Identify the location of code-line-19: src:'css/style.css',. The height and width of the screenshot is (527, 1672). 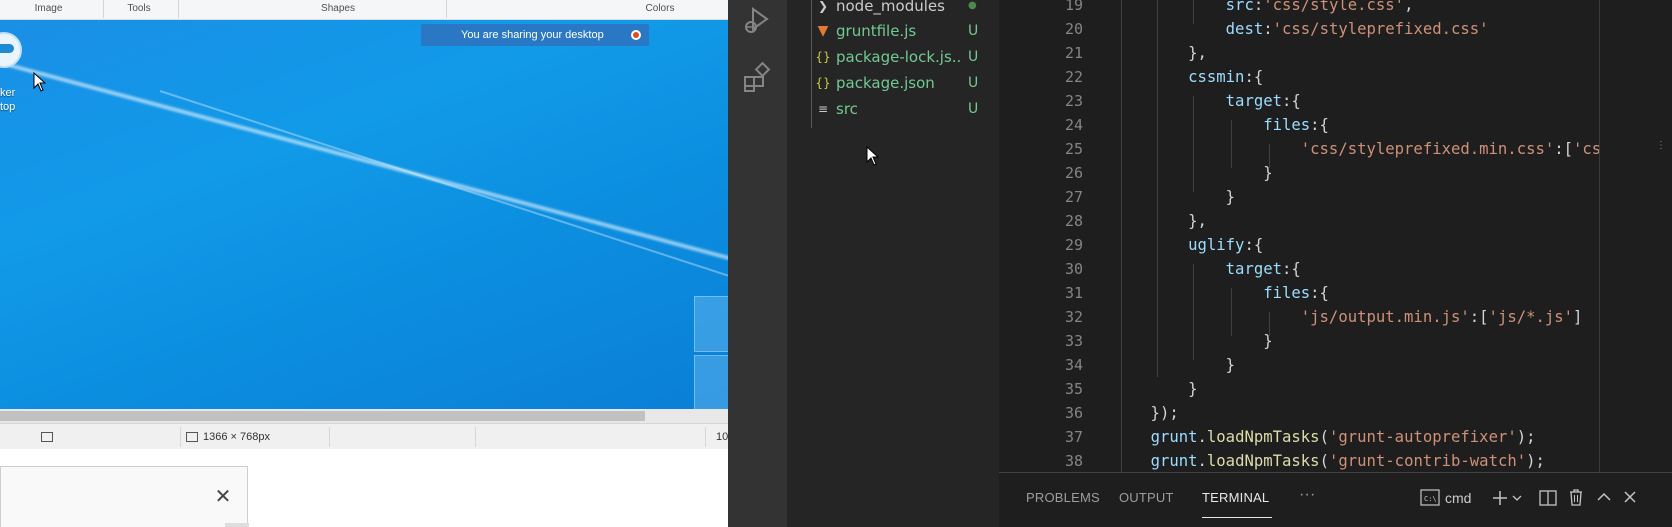
(1319, 7).